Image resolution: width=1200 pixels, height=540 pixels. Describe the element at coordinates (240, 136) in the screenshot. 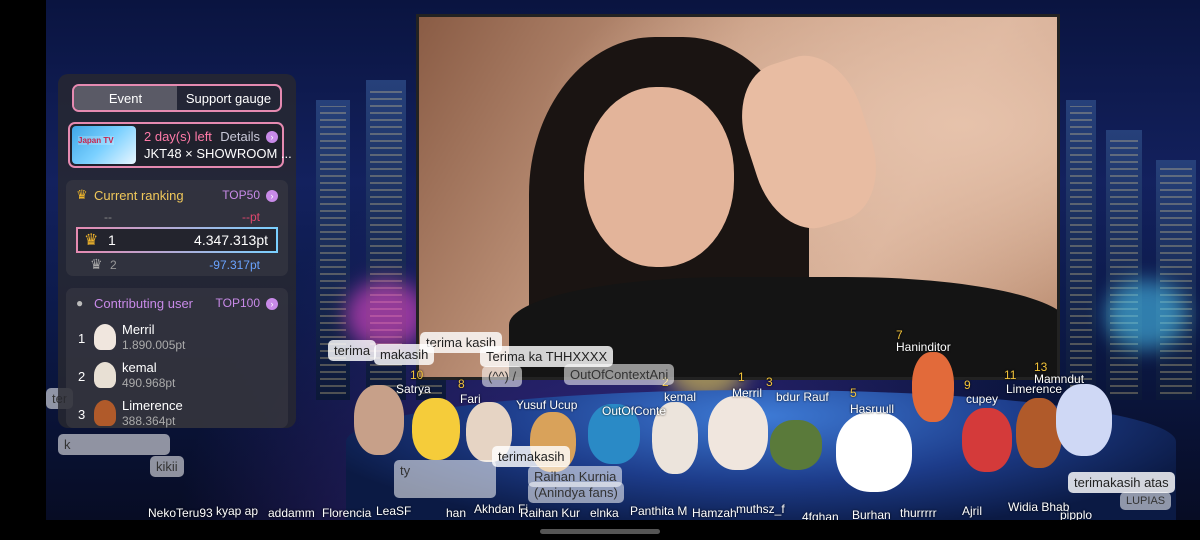

I see `details-link: Details` at that location.